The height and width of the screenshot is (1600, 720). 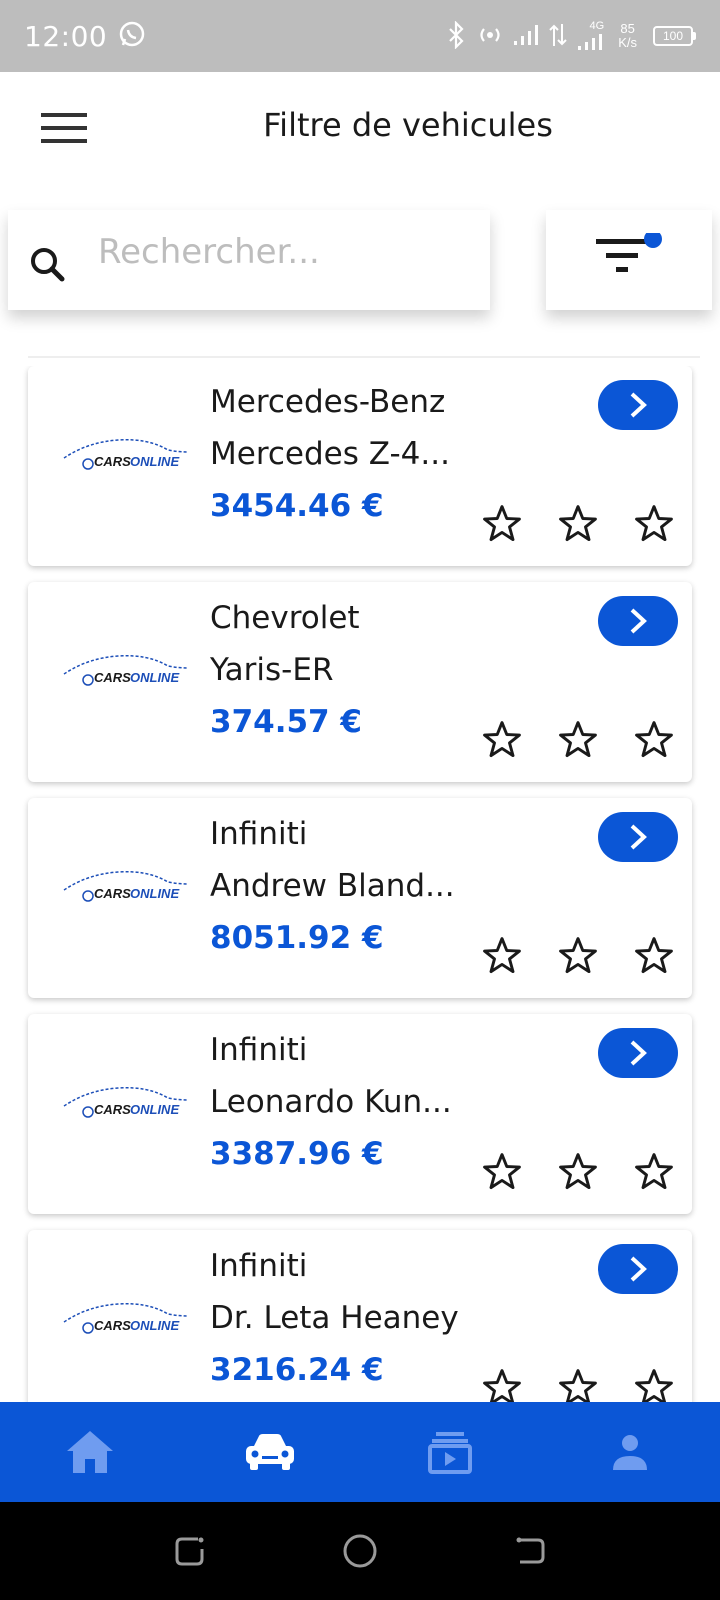 I want to click on page-title: Filtre de vehicules, so click(x=408, y=125).